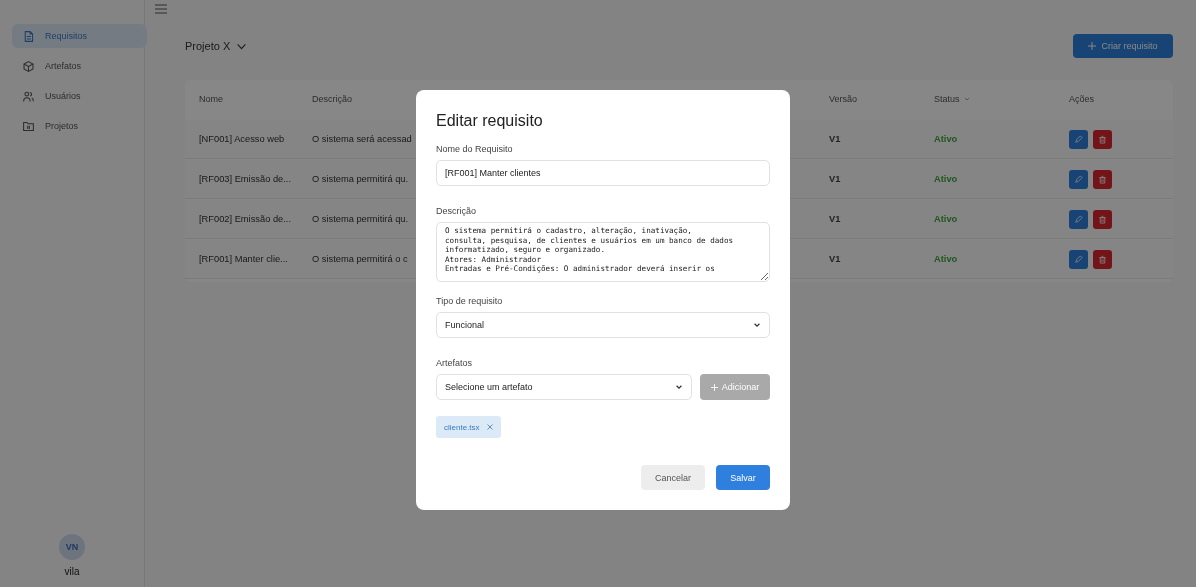 The image size is (1196, 587). Describe the element at coordinates (28, 96) in the screenshot. I see `users-icon` at that location.